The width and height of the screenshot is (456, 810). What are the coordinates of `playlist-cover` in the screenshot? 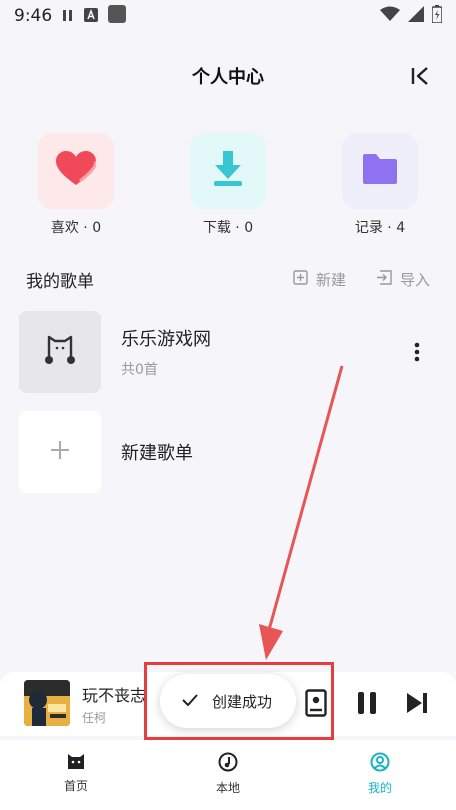 It's located at (60, 352).